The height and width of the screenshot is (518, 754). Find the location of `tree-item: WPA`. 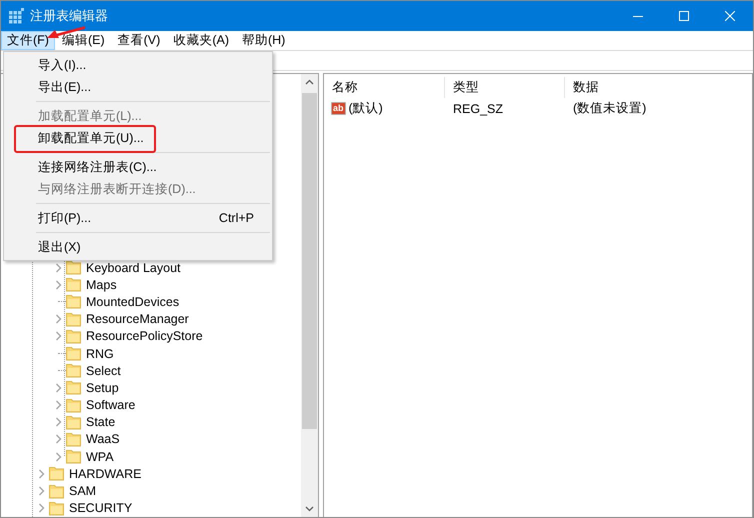

tree-item: WPA is located at coordinates (100, 457).